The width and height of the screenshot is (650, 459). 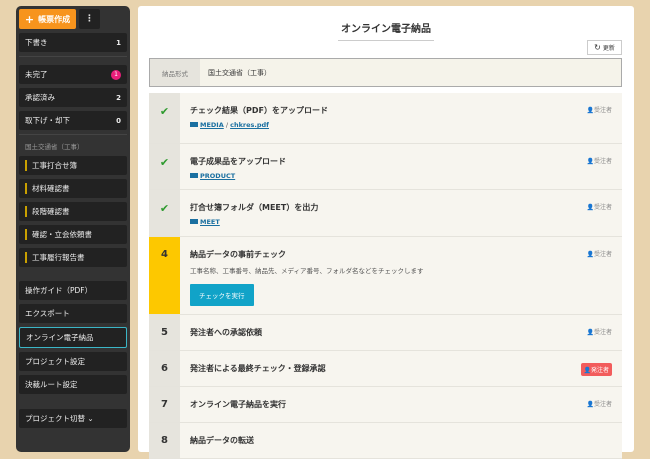 What do you see at coordinates (73, 313) in the screenshot?
I see `sidebar-item-export: エクスポート` at bounding box center [73, 313].